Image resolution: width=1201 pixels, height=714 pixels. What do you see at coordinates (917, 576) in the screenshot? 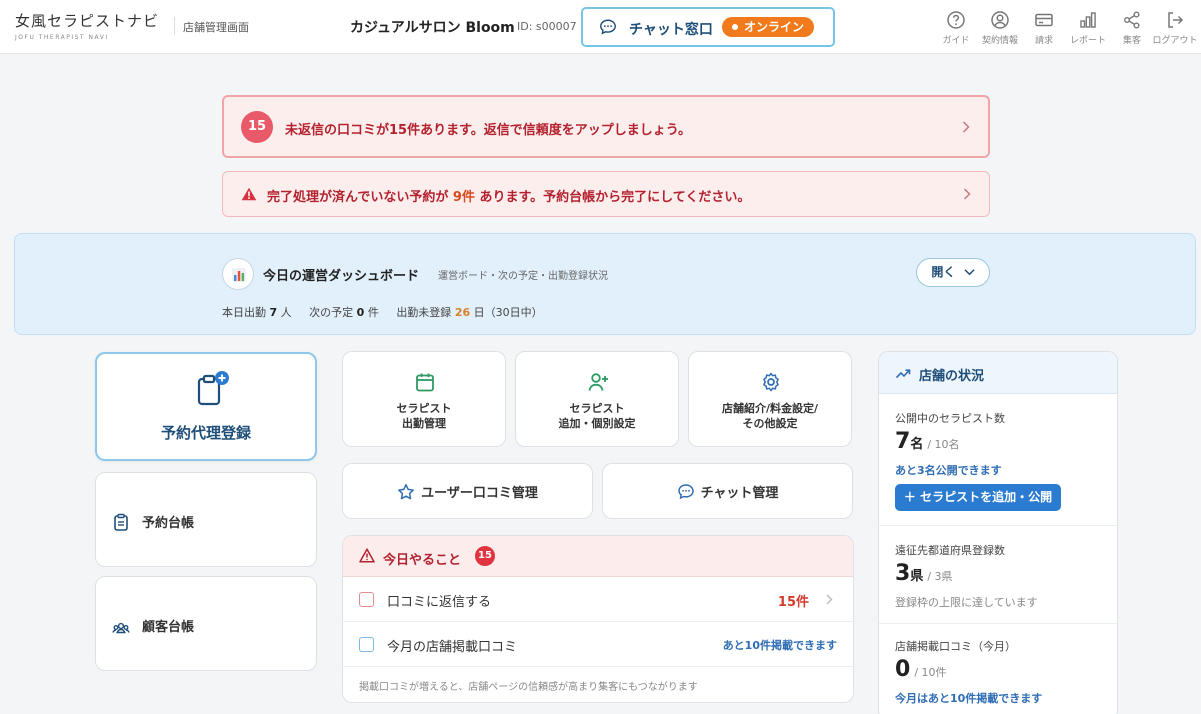
I see `status-value-unit: 県` at bounding box center [917, 576].